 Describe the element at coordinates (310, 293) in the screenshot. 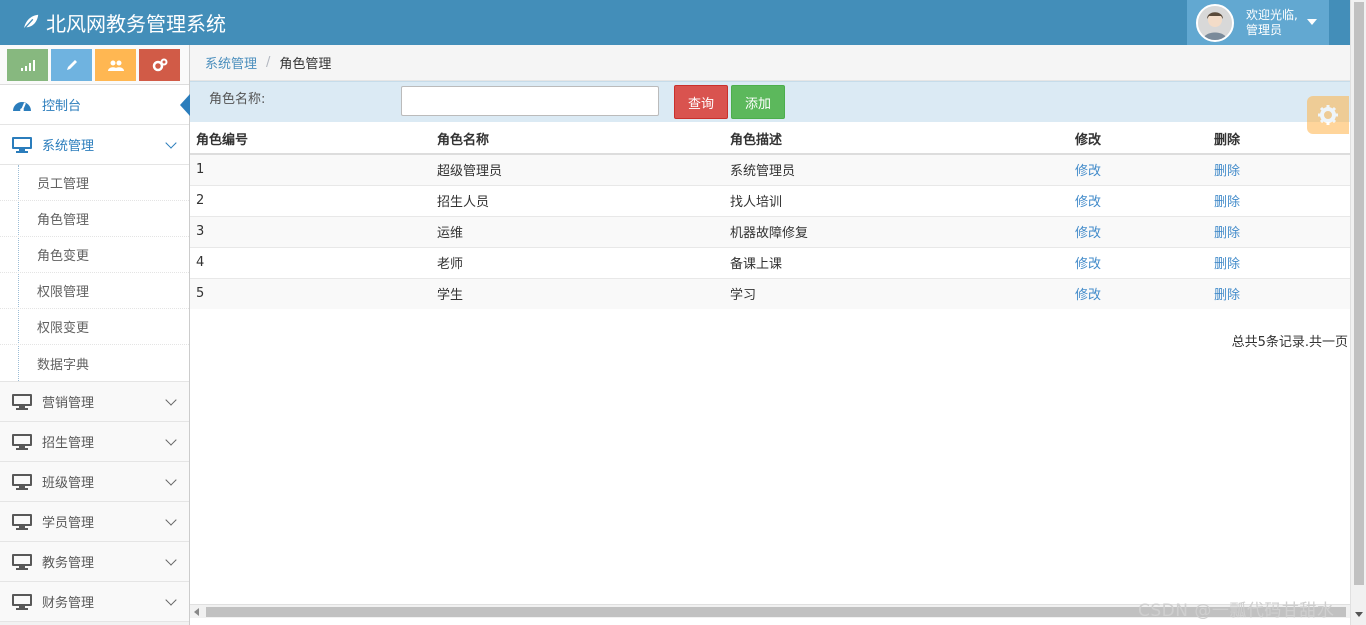

I see `role-id-cell: 5` at that location.